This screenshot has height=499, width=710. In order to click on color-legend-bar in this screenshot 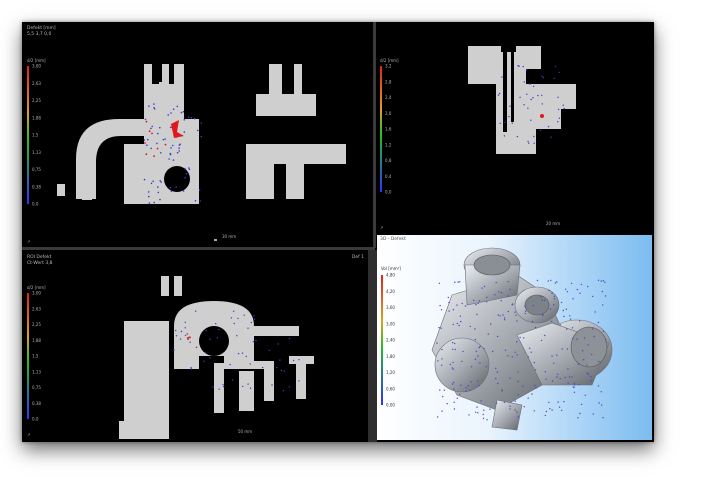, I will do `click(28, 356)`.